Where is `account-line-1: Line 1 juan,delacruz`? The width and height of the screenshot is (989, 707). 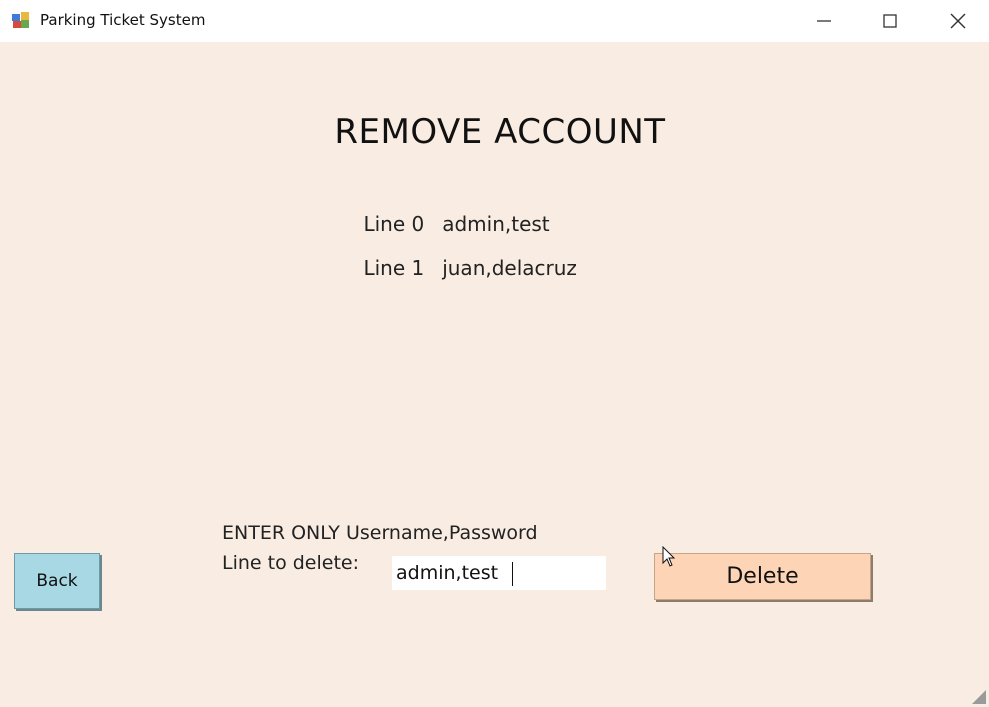 account-line-1: Line 1 juan,delacruz is located at coordinates (457, 268).